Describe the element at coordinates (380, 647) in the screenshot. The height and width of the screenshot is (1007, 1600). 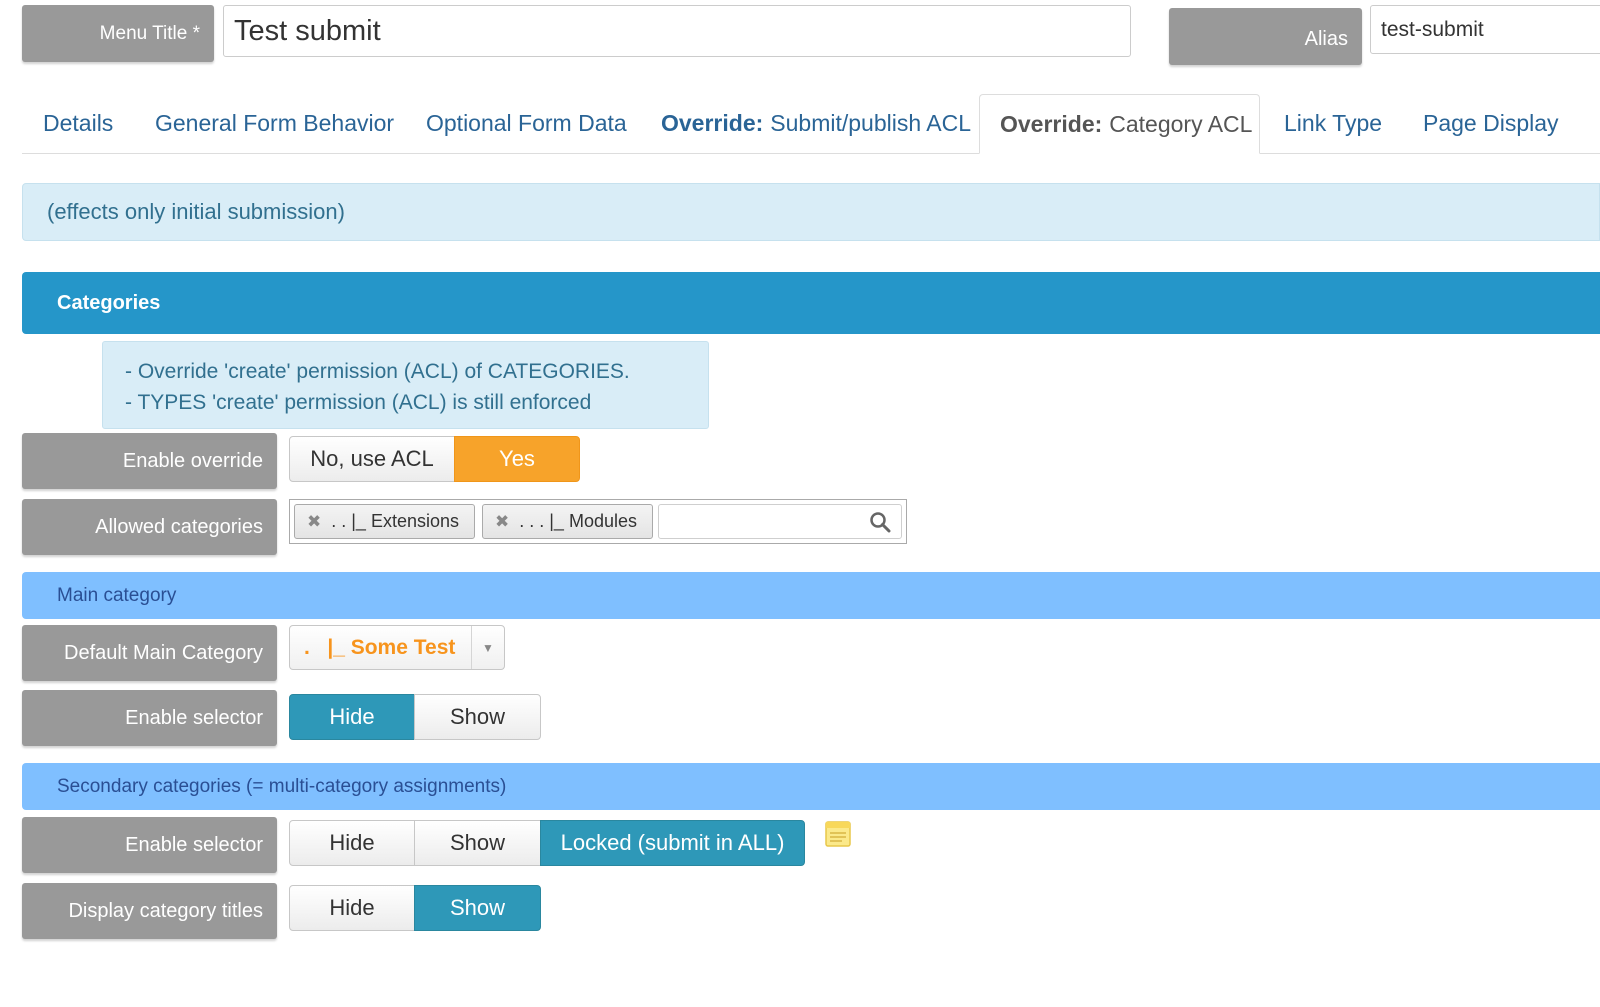
I see `selected-value: . |_ Some Test` at that location.